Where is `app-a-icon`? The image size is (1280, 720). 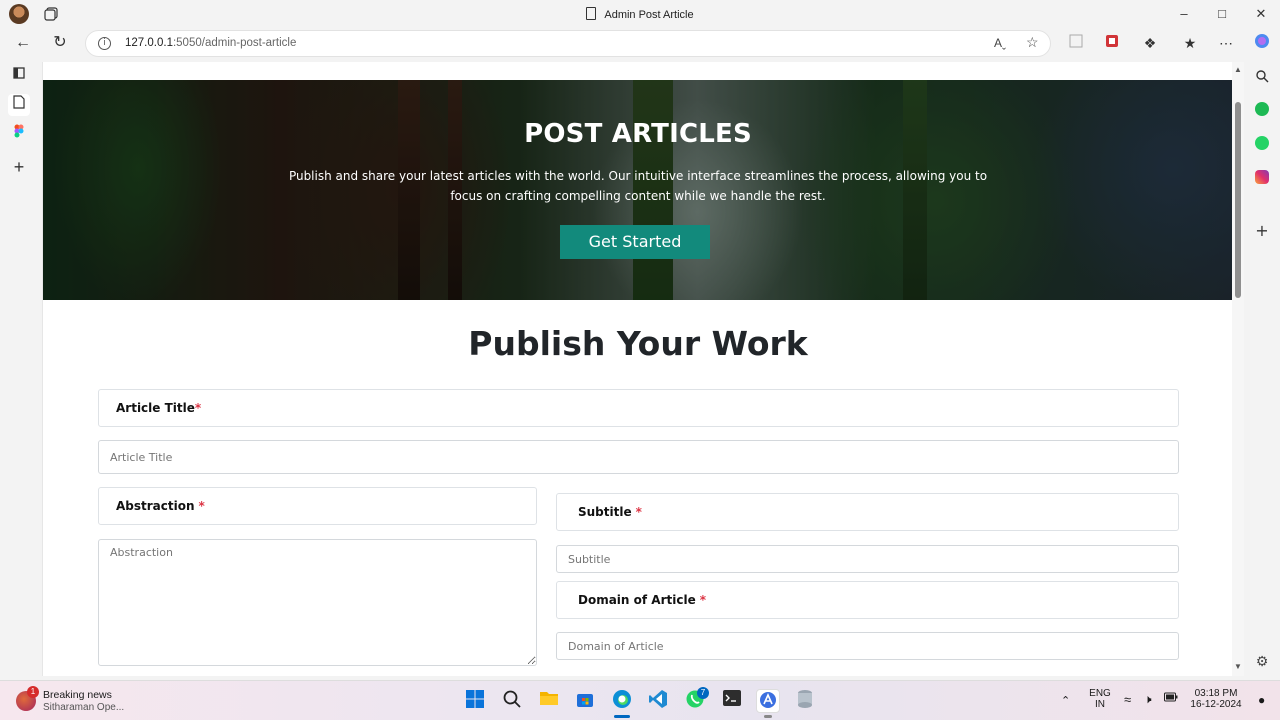 app-a-icon is located at coordinates (768, 701).